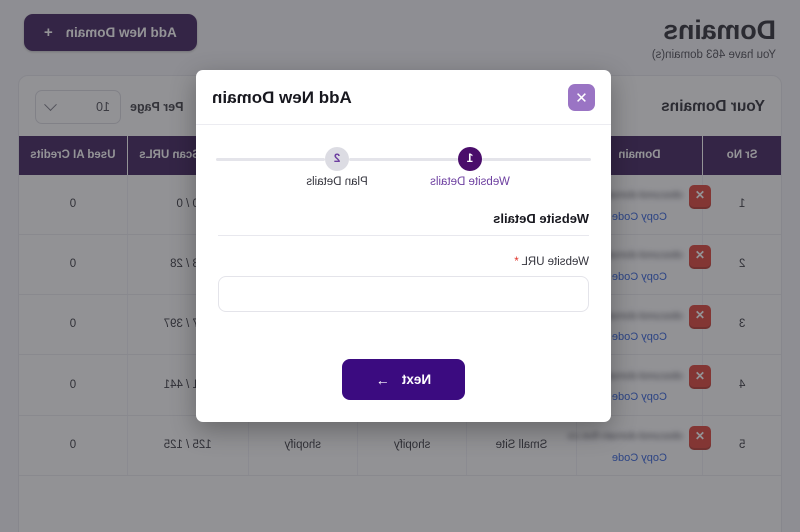 Image resolution: width=800 pixels, height=532 pixels. What do you see at coordinates (470, 159) in the screenshot?
I see `step-1-circle: 1` at bounding box center [470, 159].